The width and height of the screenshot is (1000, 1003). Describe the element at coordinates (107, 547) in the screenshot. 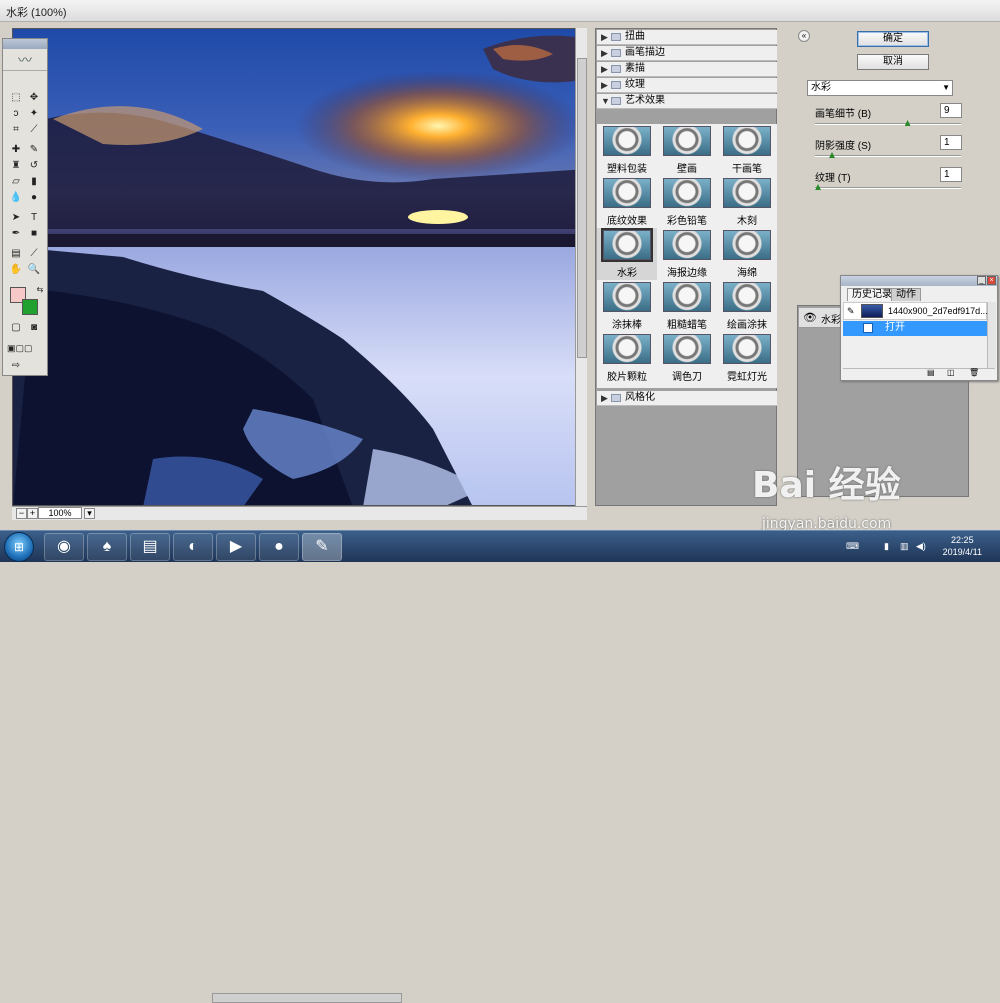

I see `taskbar-app-qq: ♠` at that location.